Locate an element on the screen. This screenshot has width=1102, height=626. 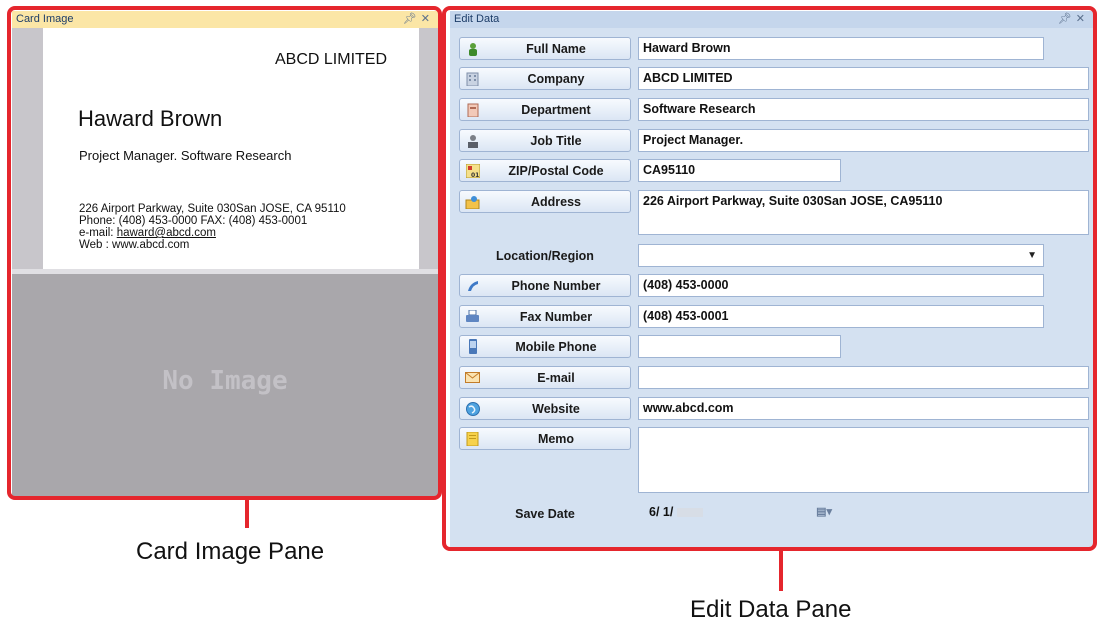
edit-callout-leader is located at coordinates (781, 571).